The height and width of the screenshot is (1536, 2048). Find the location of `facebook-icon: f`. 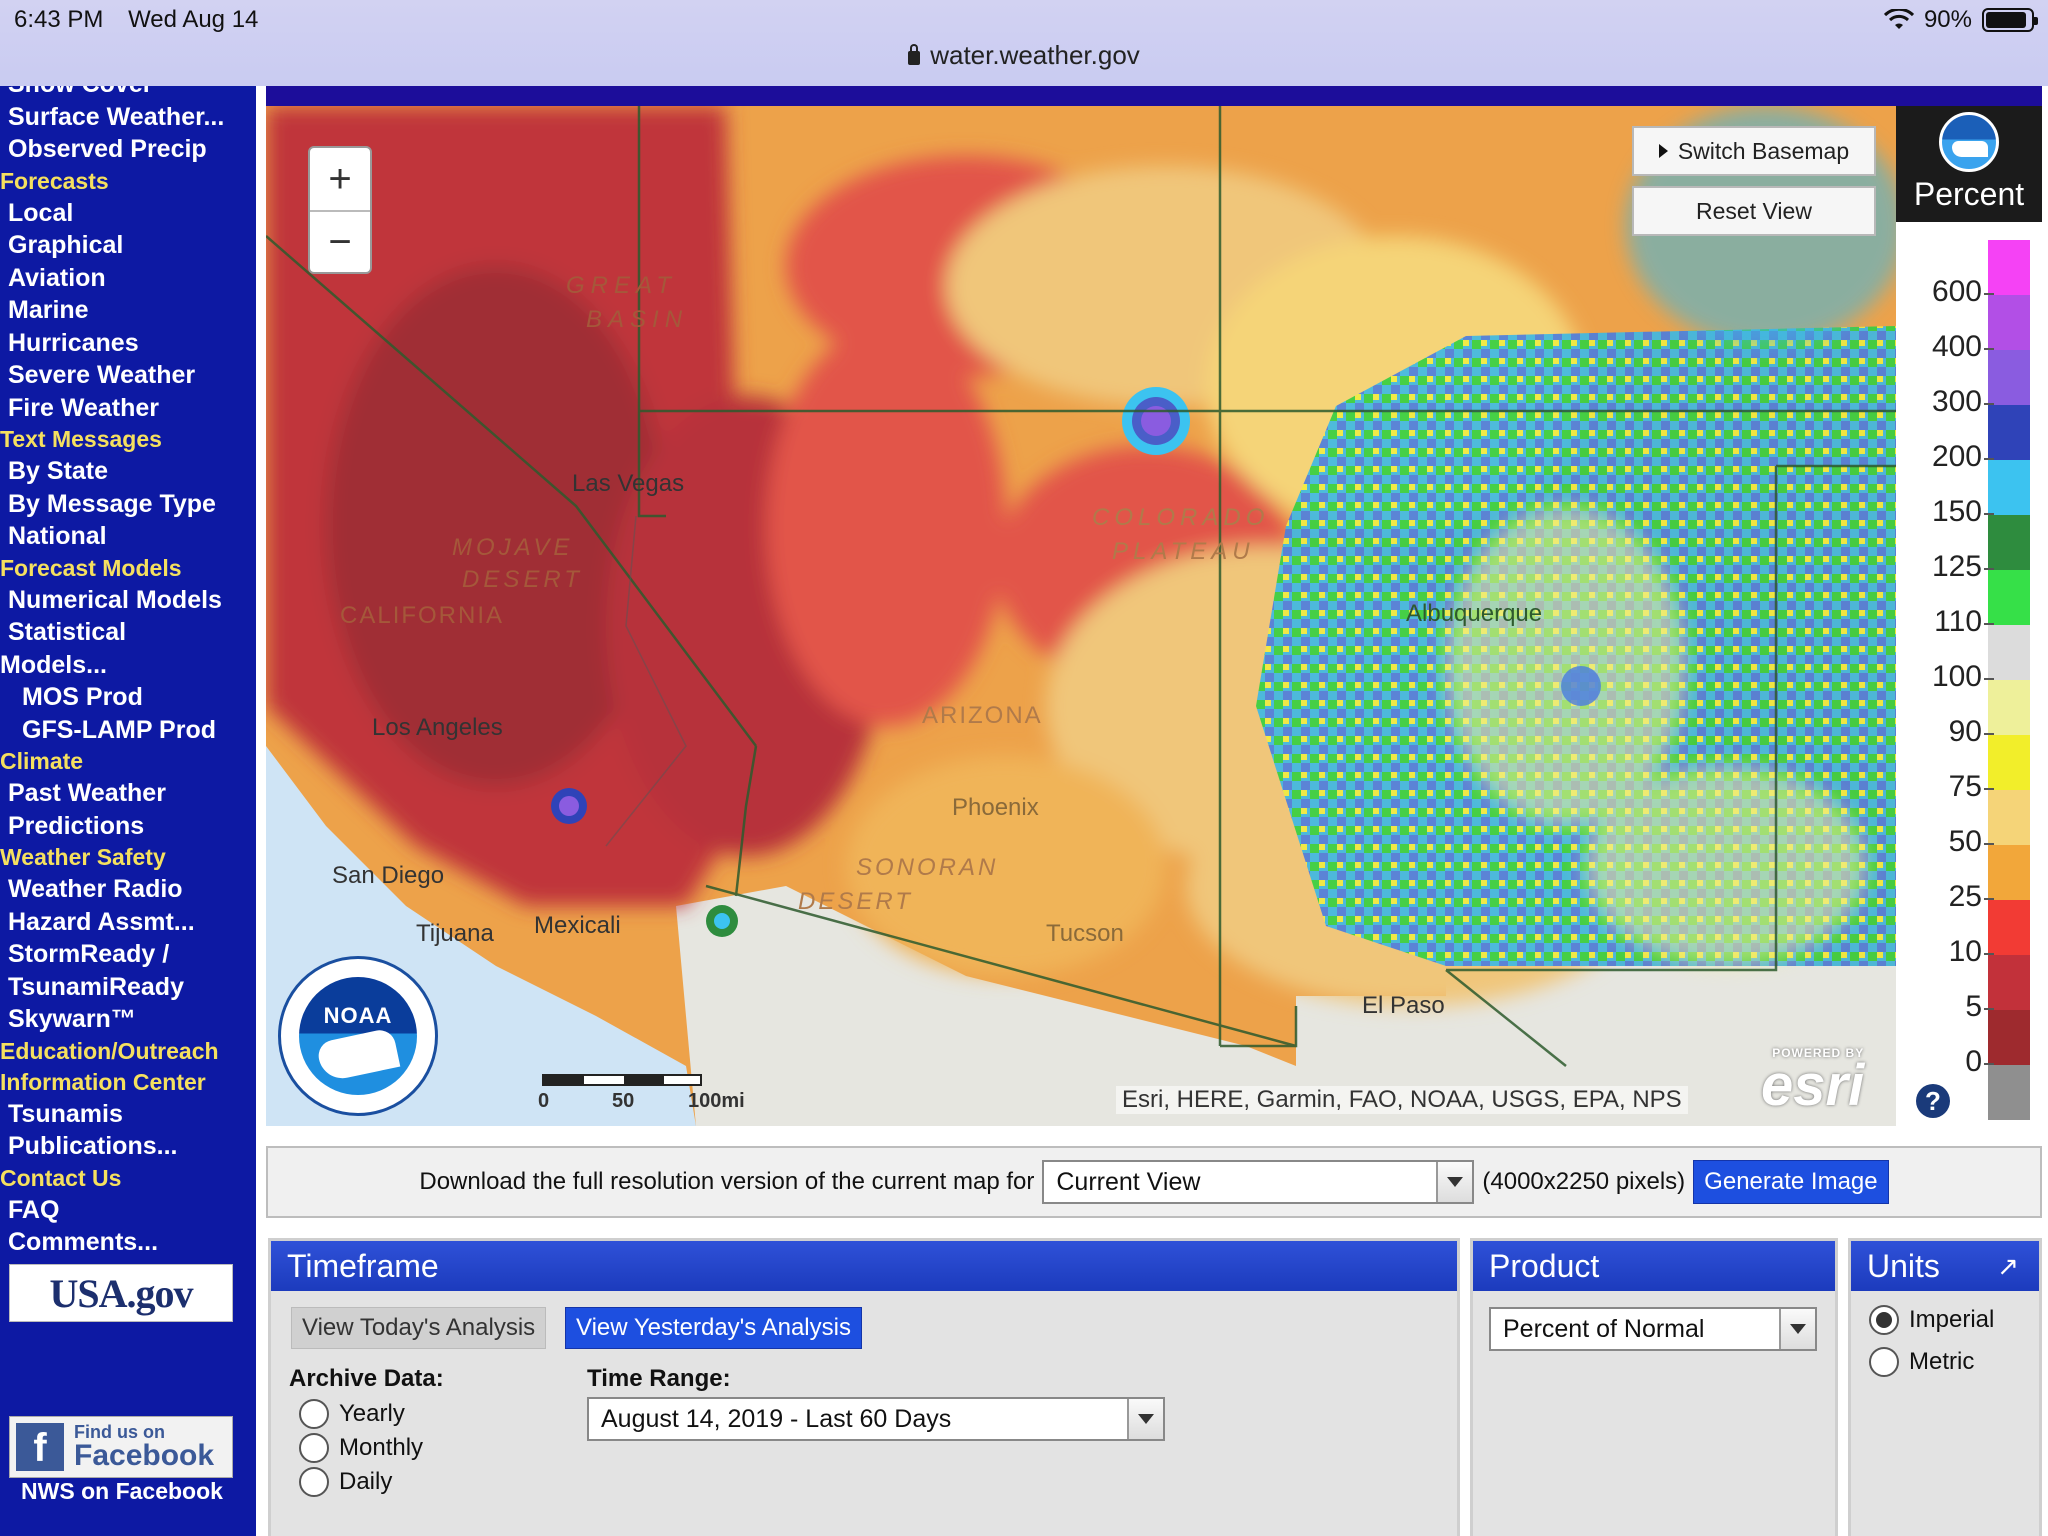

facebook-icon: f is located at coordinates (40, 1447).